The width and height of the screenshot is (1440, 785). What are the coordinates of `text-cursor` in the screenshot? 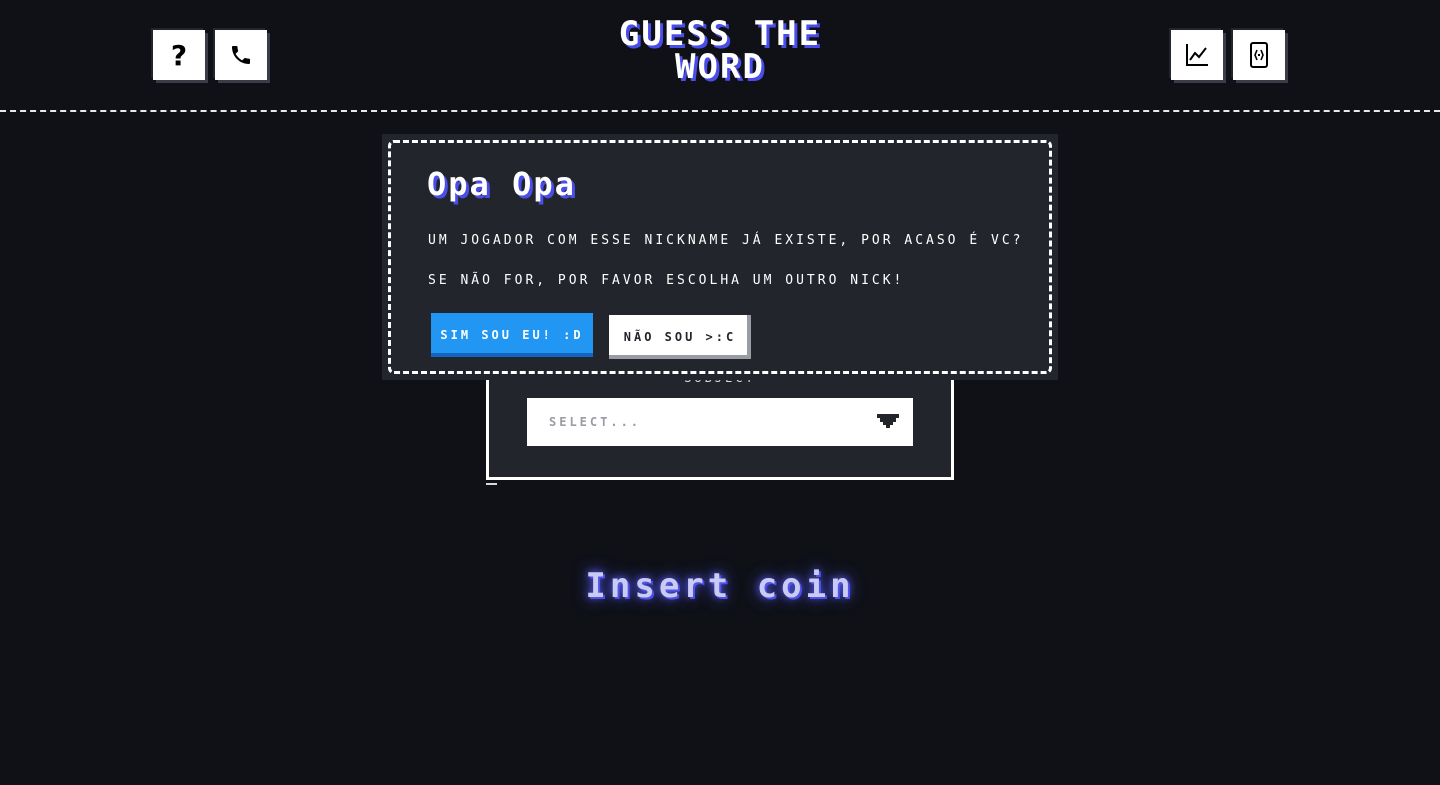 It's located at (491, 484).